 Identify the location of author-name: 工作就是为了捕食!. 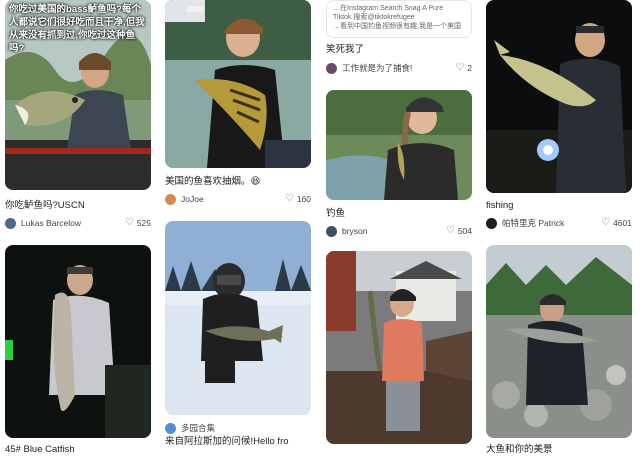
(398, 68).